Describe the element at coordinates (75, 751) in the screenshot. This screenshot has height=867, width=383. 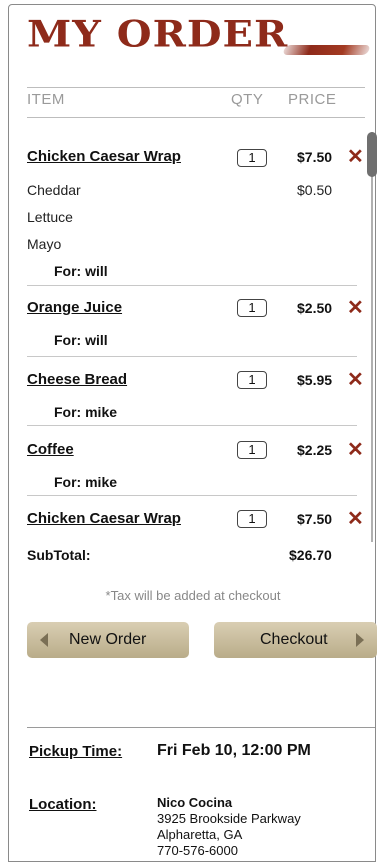
I see `pickup-time-label: Pickup Time:` at that location.